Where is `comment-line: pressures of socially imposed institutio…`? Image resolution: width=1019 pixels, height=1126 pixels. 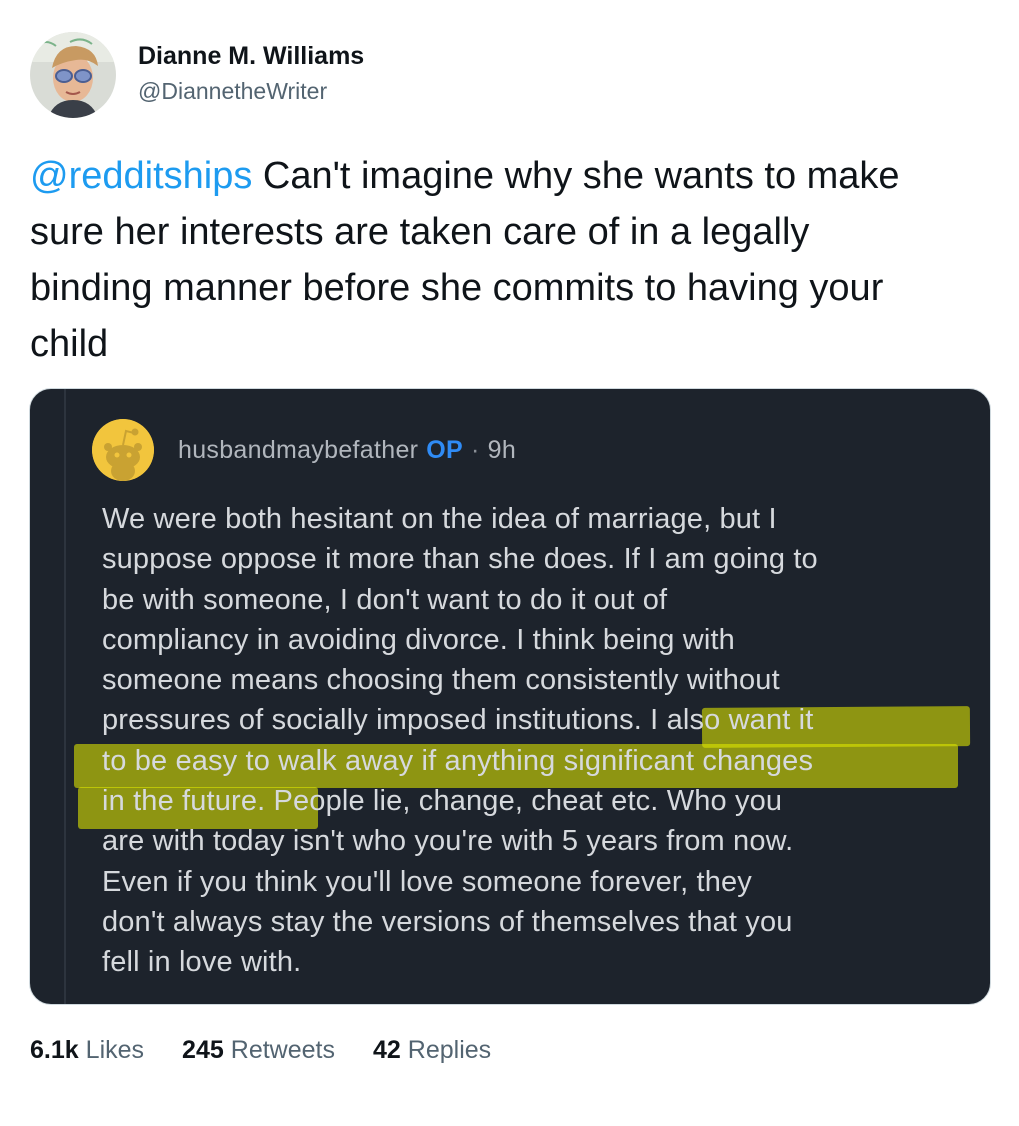
comment-line: pressures of socially imposed institutio… is located at coordinates (458, 720).